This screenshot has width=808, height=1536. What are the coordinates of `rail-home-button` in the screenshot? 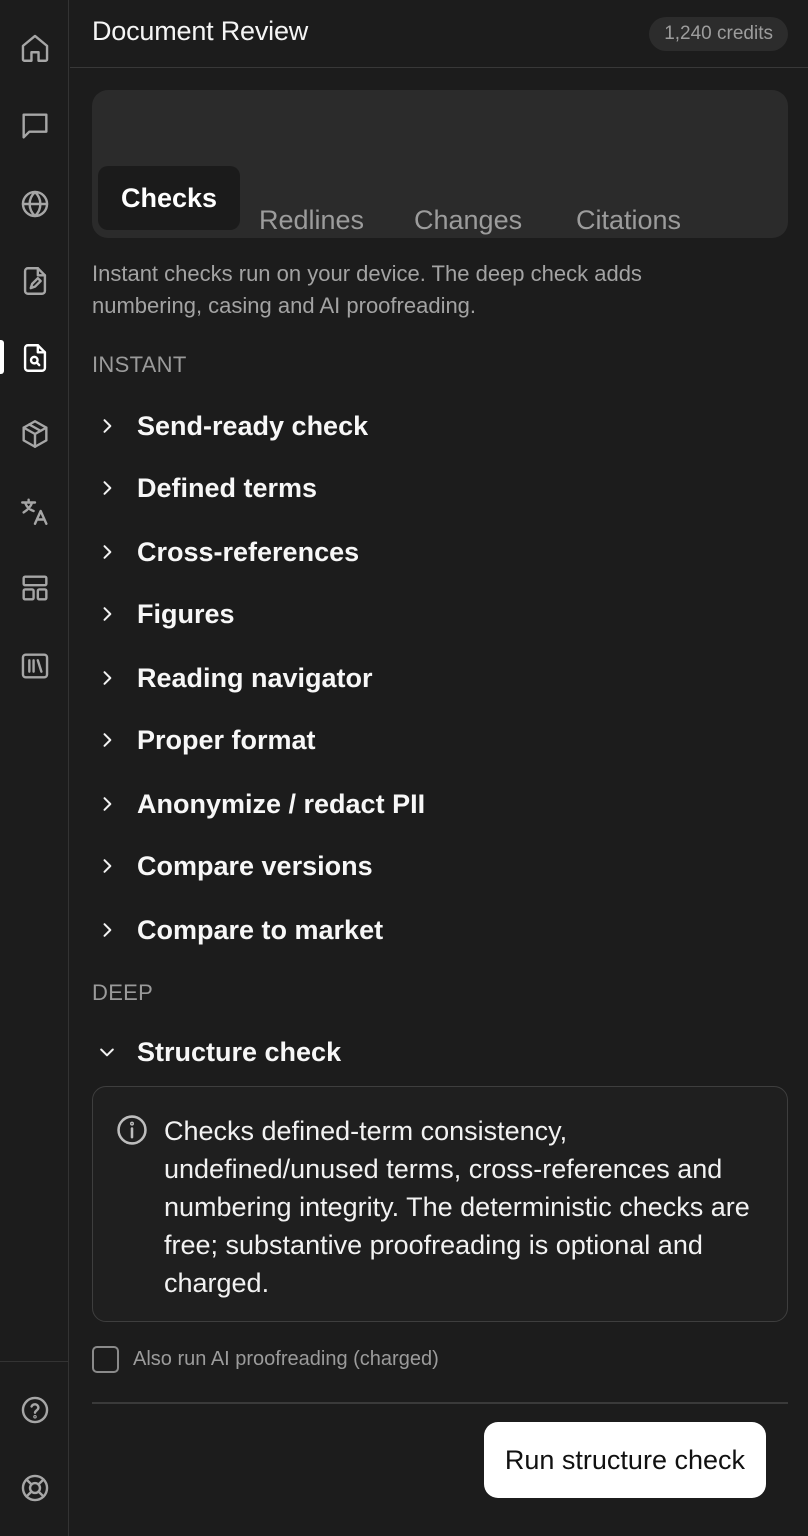 It's located at (35, 48).